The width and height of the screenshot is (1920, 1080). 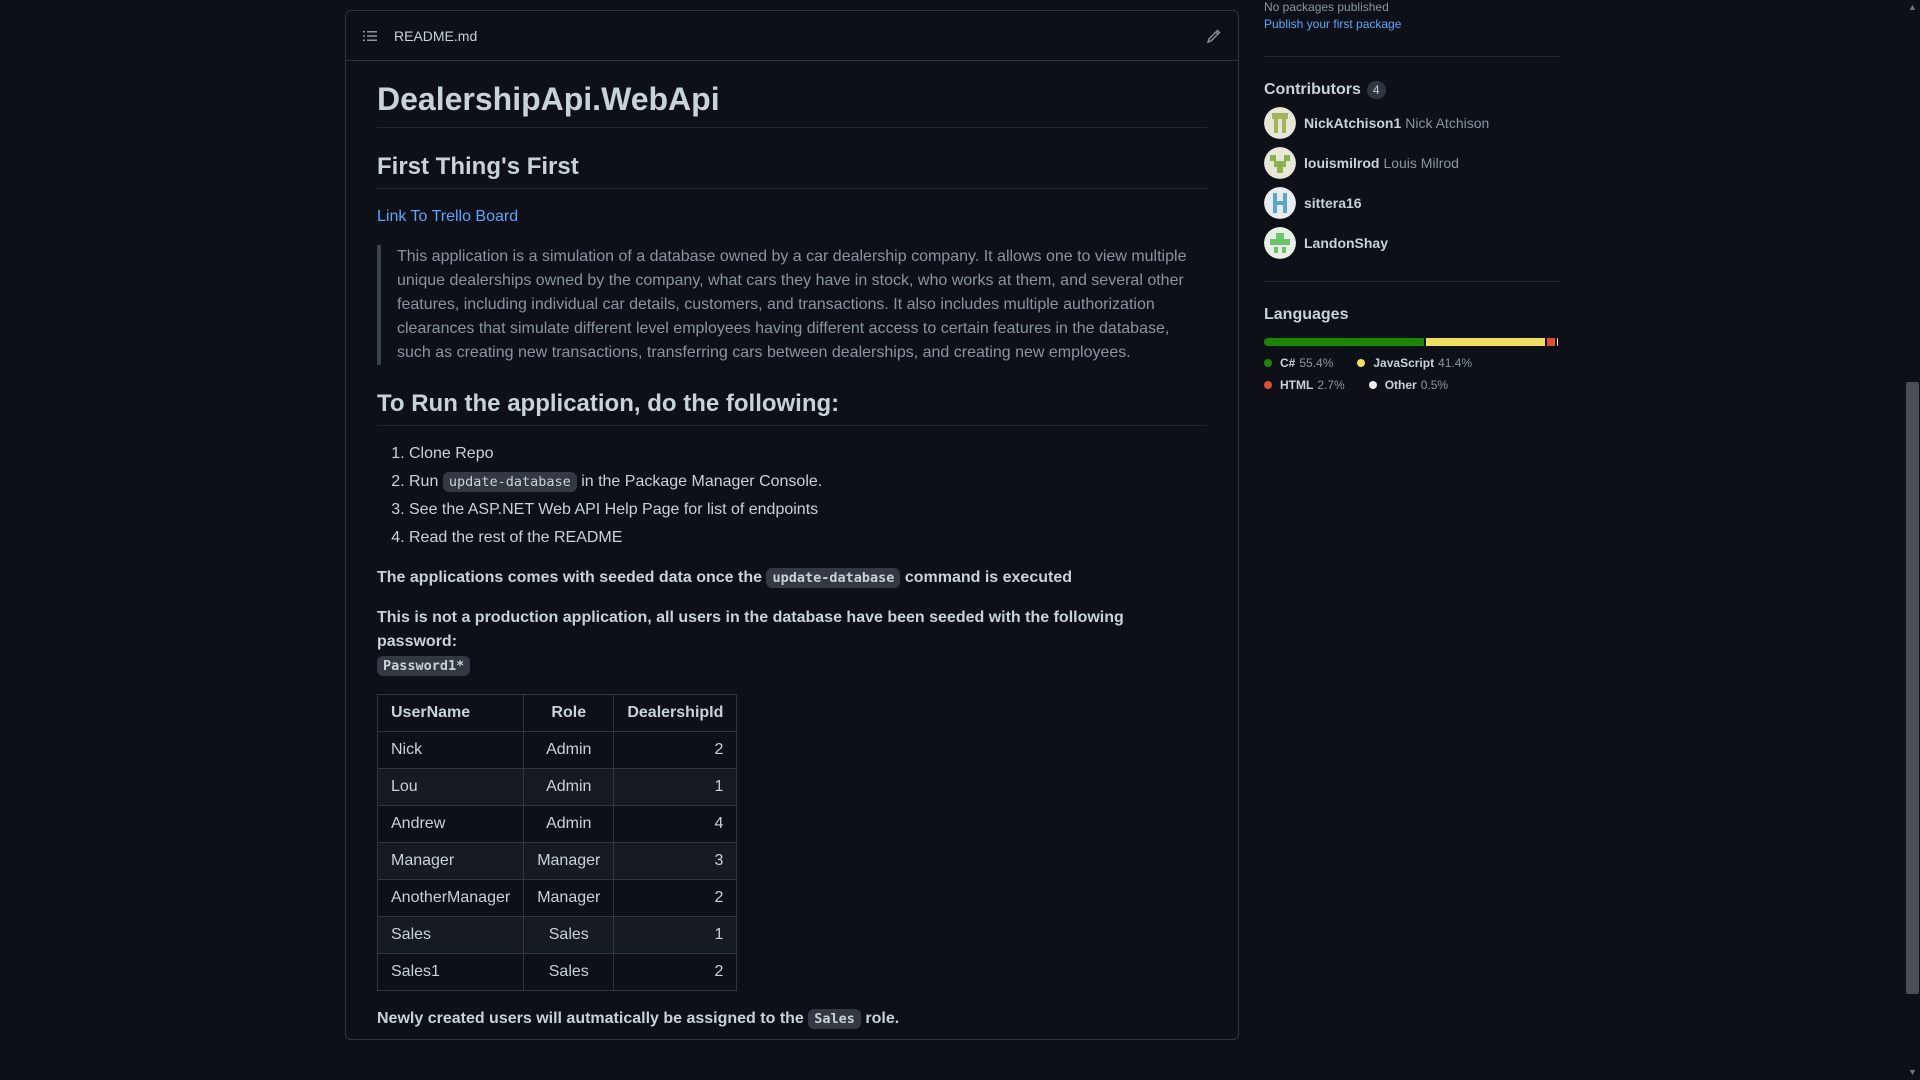 What do you see at coordinates (1912, 1072) in the screenshot?
I see `scroll-down-arrow-icon: ▼` at bounding box center [1912, 1072].